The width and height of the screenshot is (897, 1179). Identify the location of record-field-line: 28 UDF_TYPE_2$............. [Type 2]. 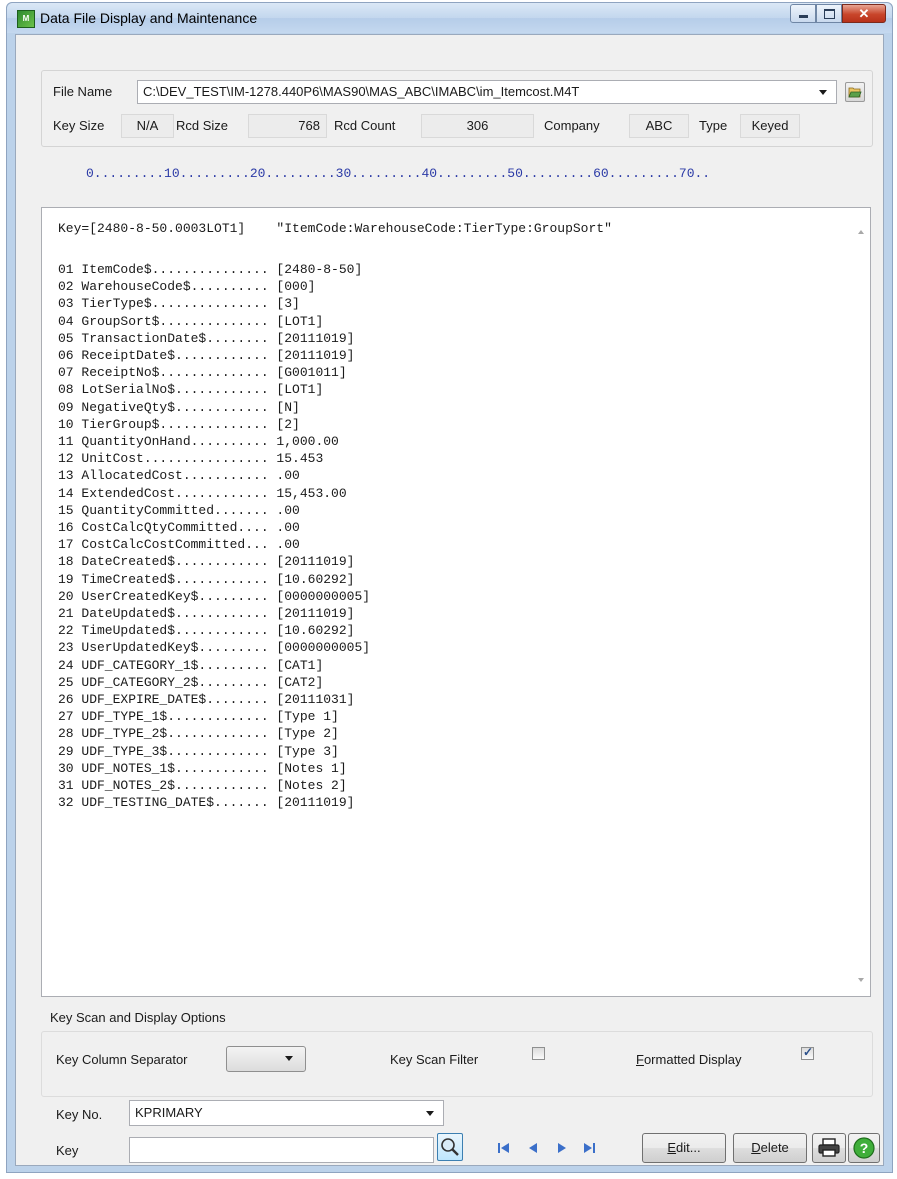
(198, 734).